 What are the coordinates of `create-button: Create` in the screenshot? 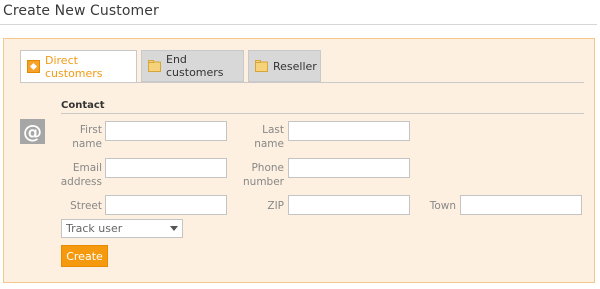 It's located at (84, 256).